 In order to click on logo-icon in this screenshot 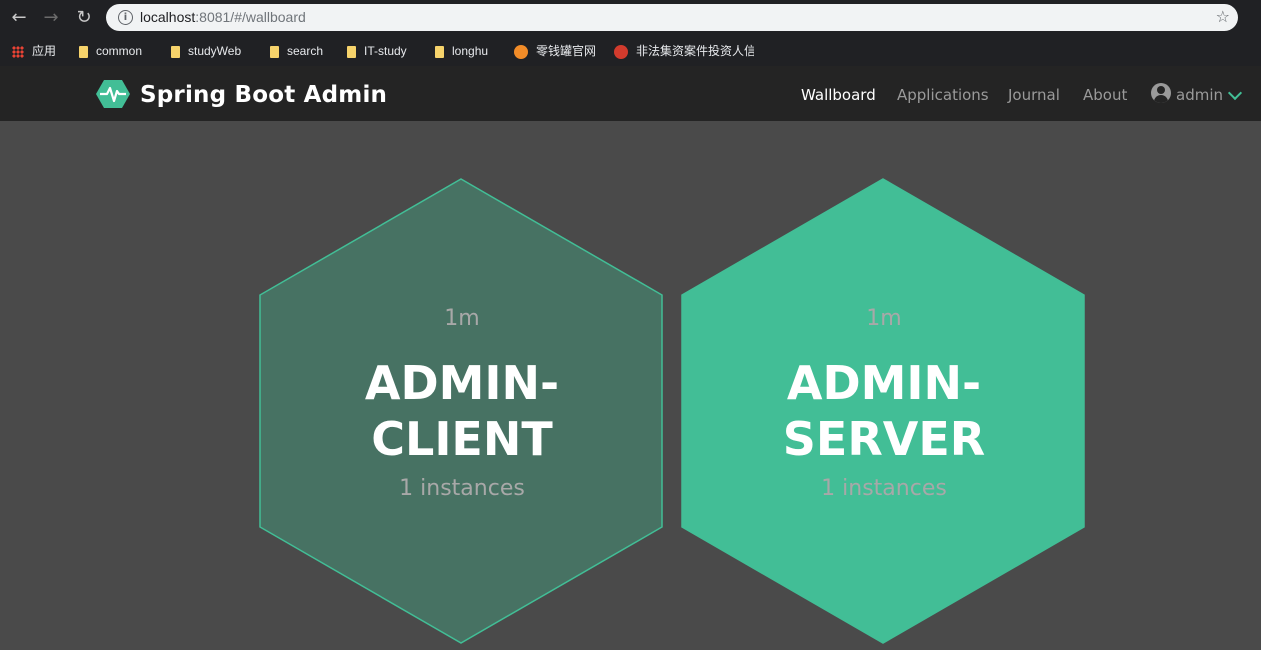, I will do `click(113, 94)`.